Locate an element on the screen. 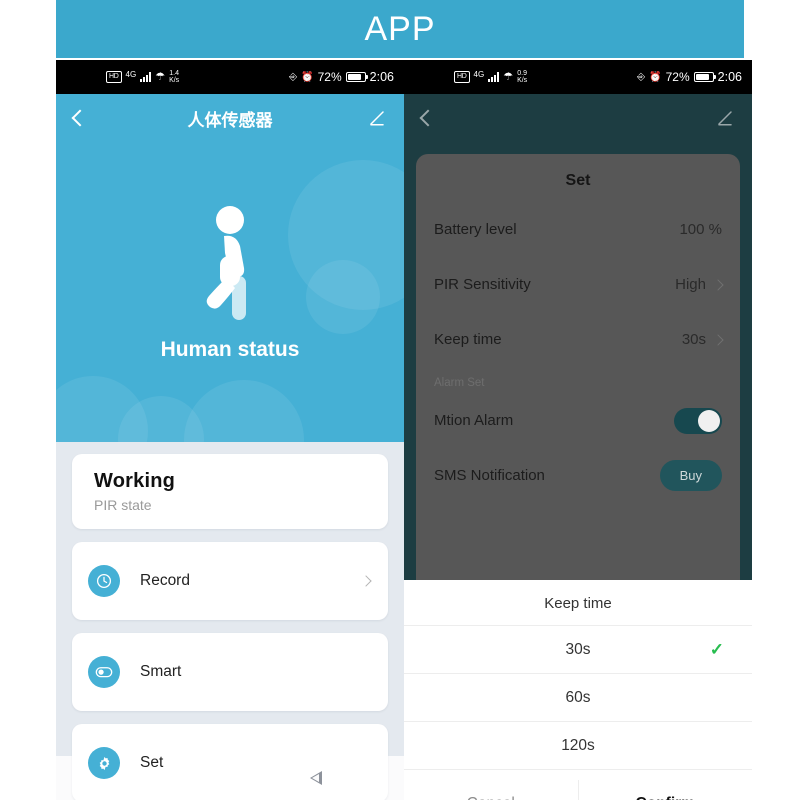 The width and height of the screenshot is (800, 800). settings-row-value-group: High is located at coordinates (699, 284).